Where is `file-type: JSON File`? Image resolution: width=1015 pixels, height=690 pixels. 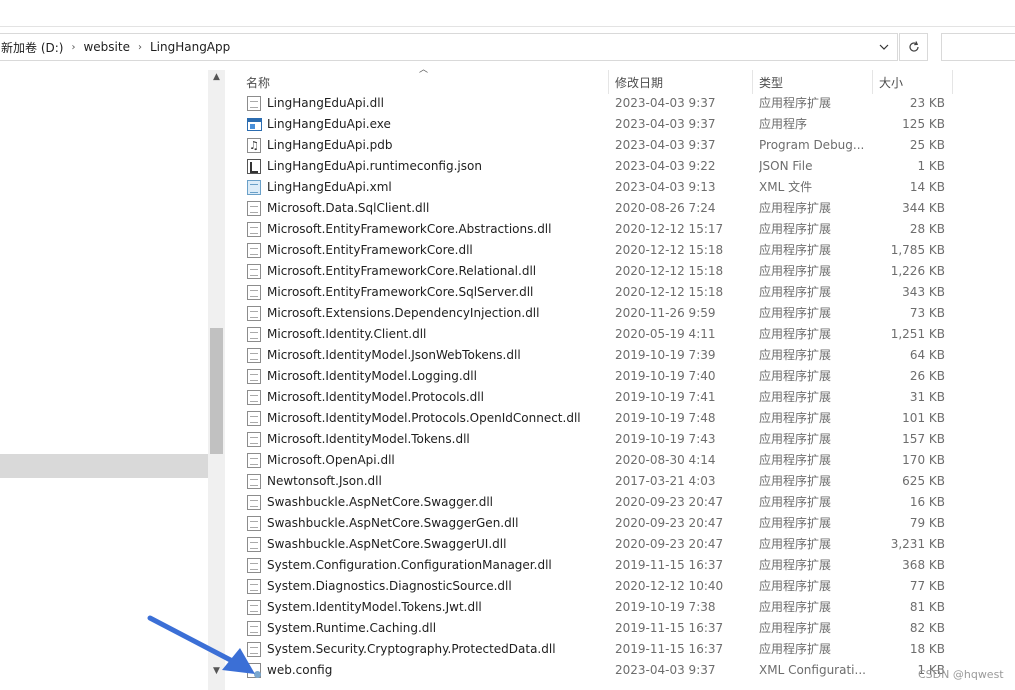
file-type: JSON File is located at coordinates (786, 166).